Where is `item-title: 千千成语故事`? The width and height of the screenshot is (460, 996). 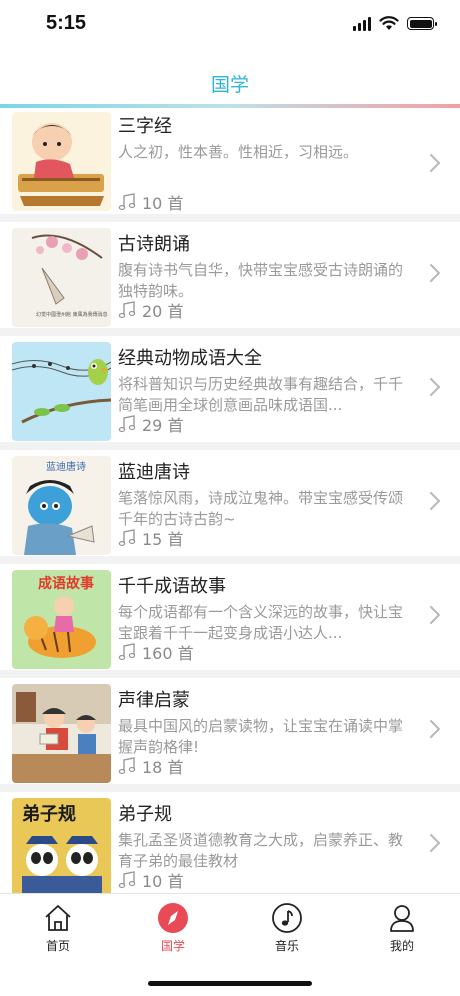 item-title: 千千成语故事 is located at coordinates (172, 586).